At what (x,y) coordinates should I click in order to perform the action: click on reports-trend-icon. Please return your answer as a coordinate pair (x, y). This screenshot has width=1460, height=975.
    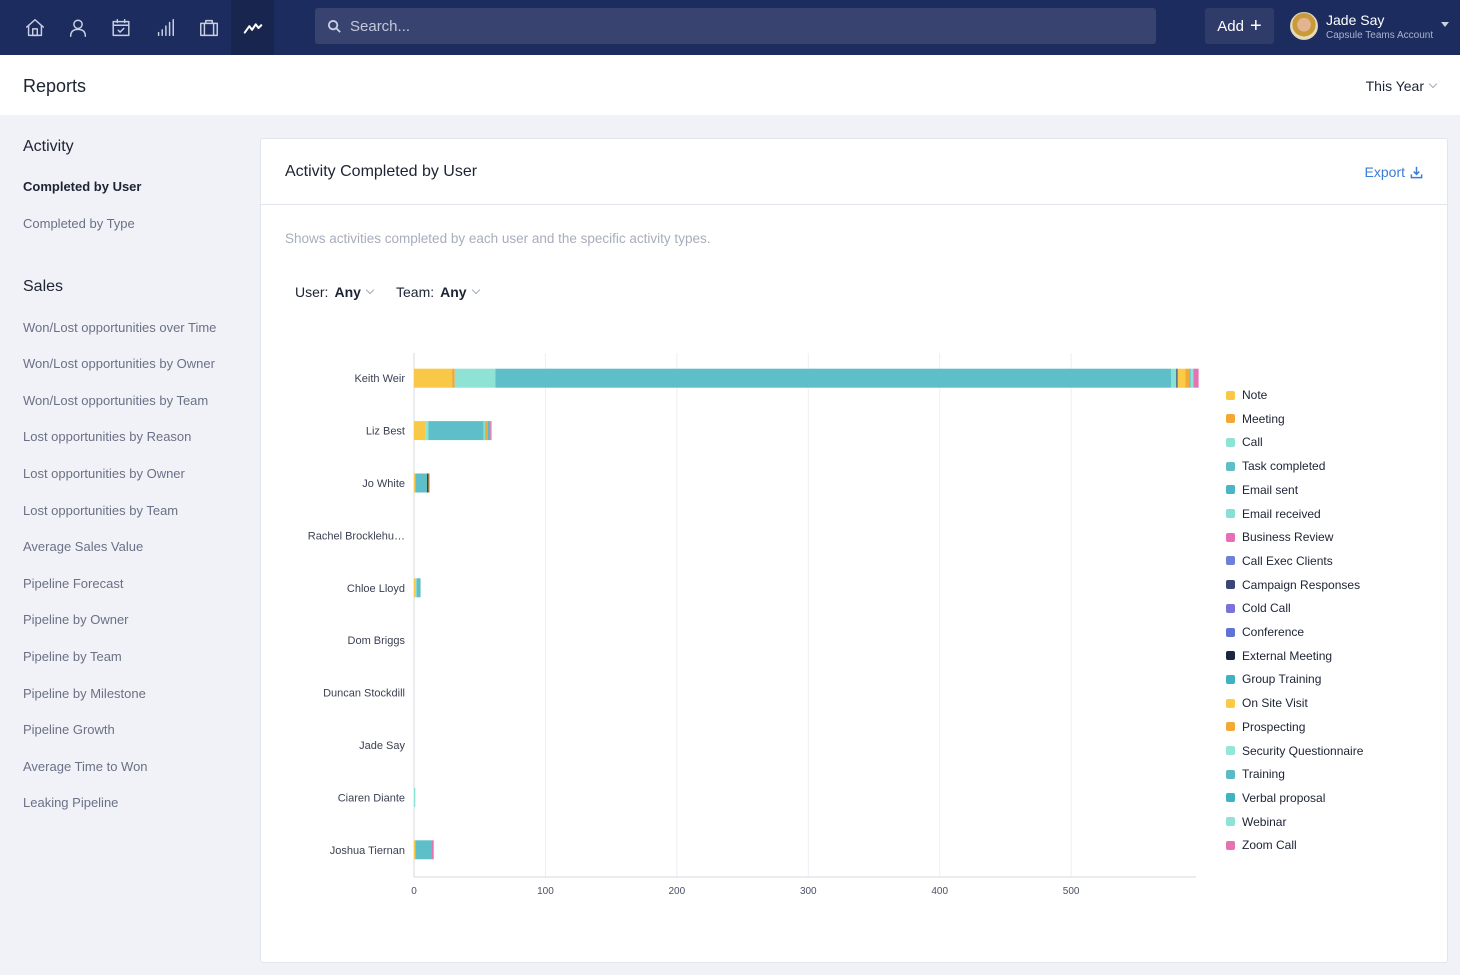
    Looking at the image, I should click on (252, 27).